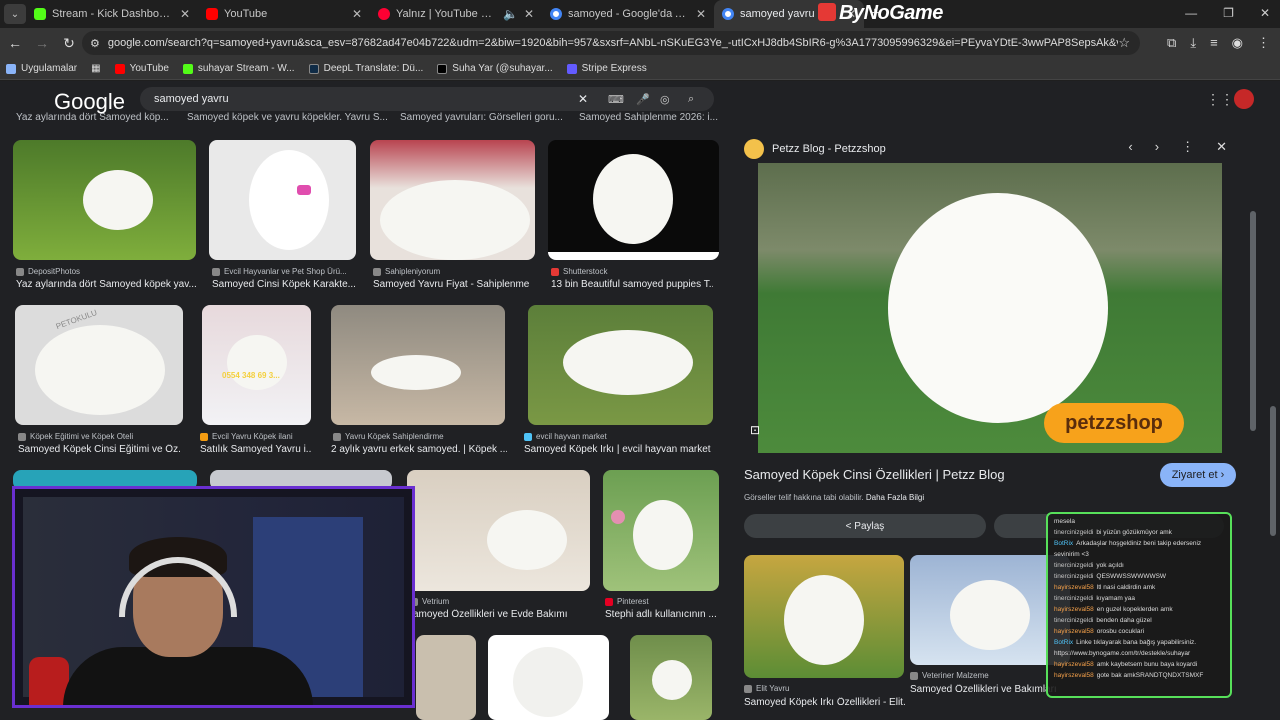 Image resolution: width=1280 pixels, height=720 pixels. I want to click on image-source: Shutterstock, so click(579, 271).